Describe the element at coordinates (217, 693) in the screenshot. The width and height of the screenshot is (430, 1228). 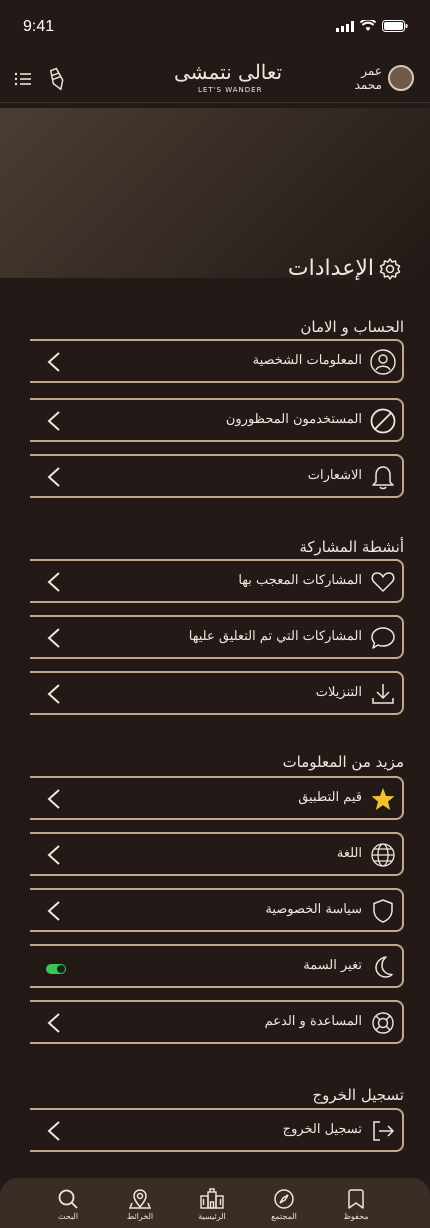
I see `settings-row-downloads: التنزيلات` at that location.